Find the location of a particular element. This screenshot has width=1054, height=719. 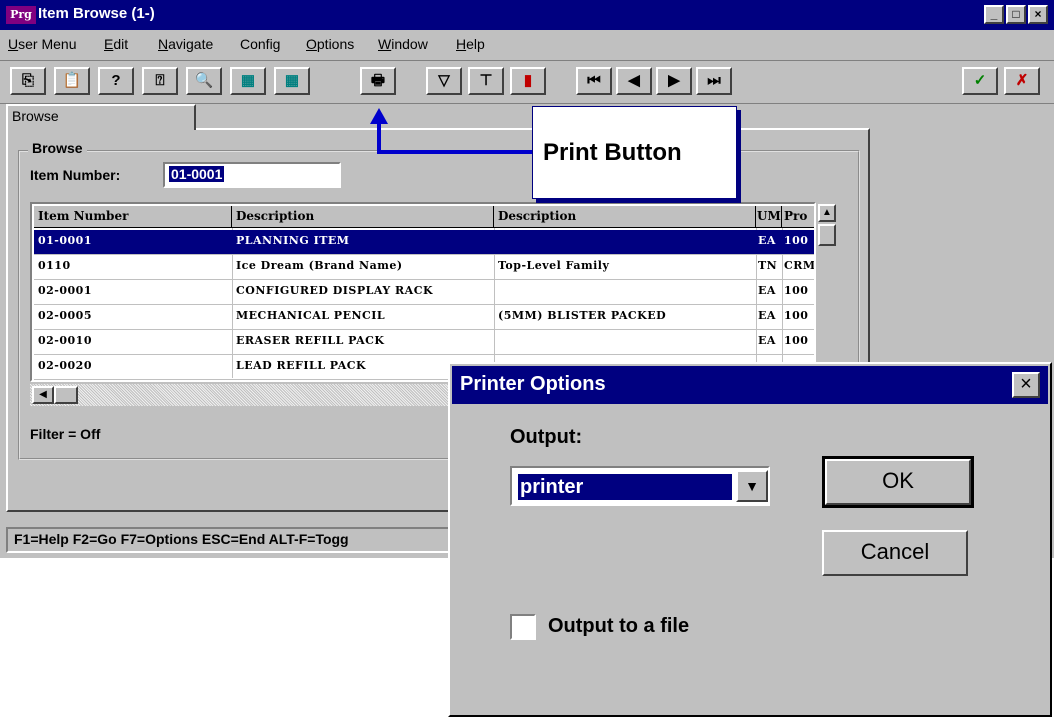

chevron-down-icon: ▼ is located at coordinates (752, 486).